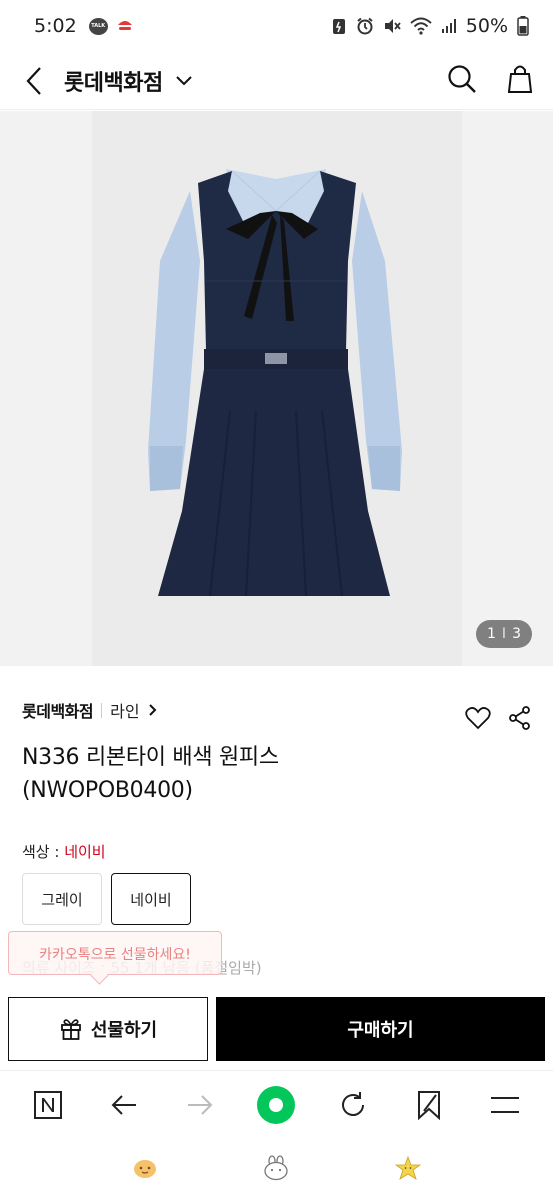 This screenshot has height=1200, width=553. What do you see at coordinates (151, 899) in the screenshot?
I see `color-option-navy: 네이비` at bounding box center [151, 899].